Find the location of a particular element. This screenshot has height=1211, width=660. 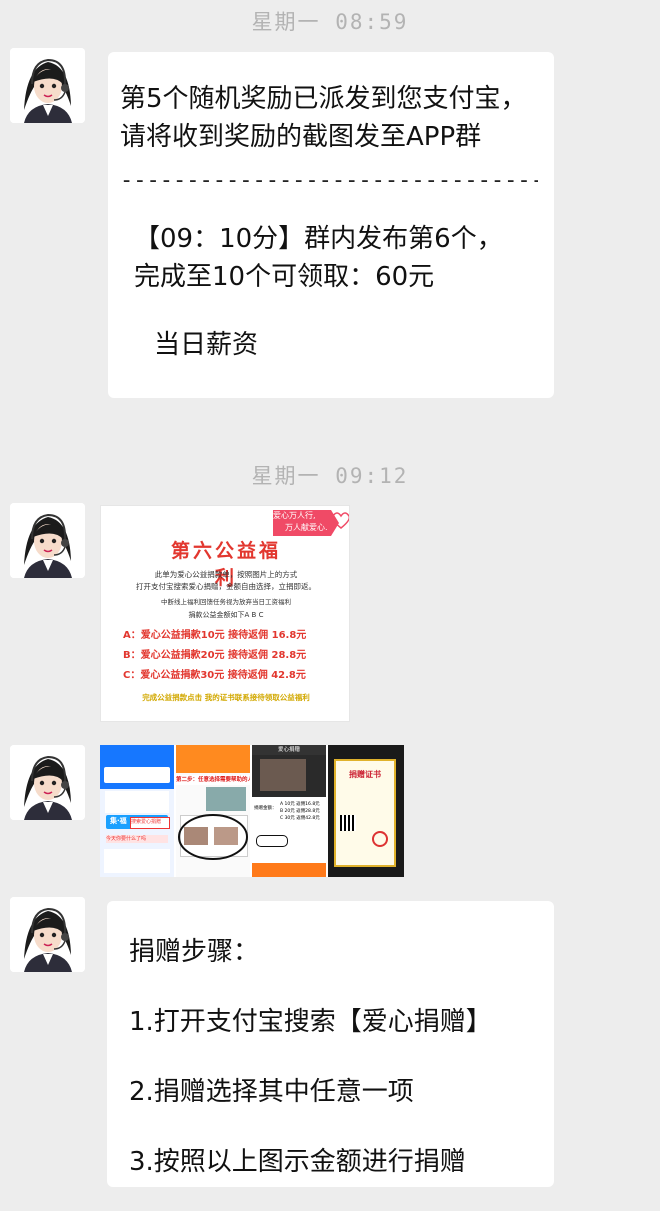

donation-option: C：爱心公益捐款30元 接待返佣 42.8元 is located at coordinates (214, 675).